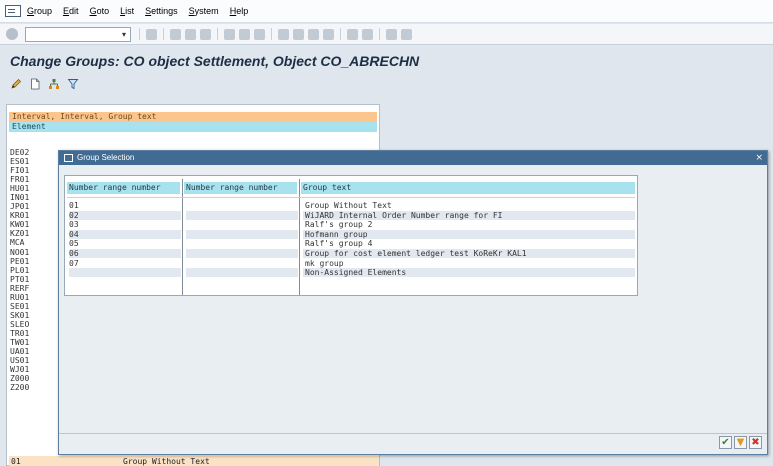 This screenshot has height=466, width=773. I want to click on menu-item-list: List, so click(127, 11).